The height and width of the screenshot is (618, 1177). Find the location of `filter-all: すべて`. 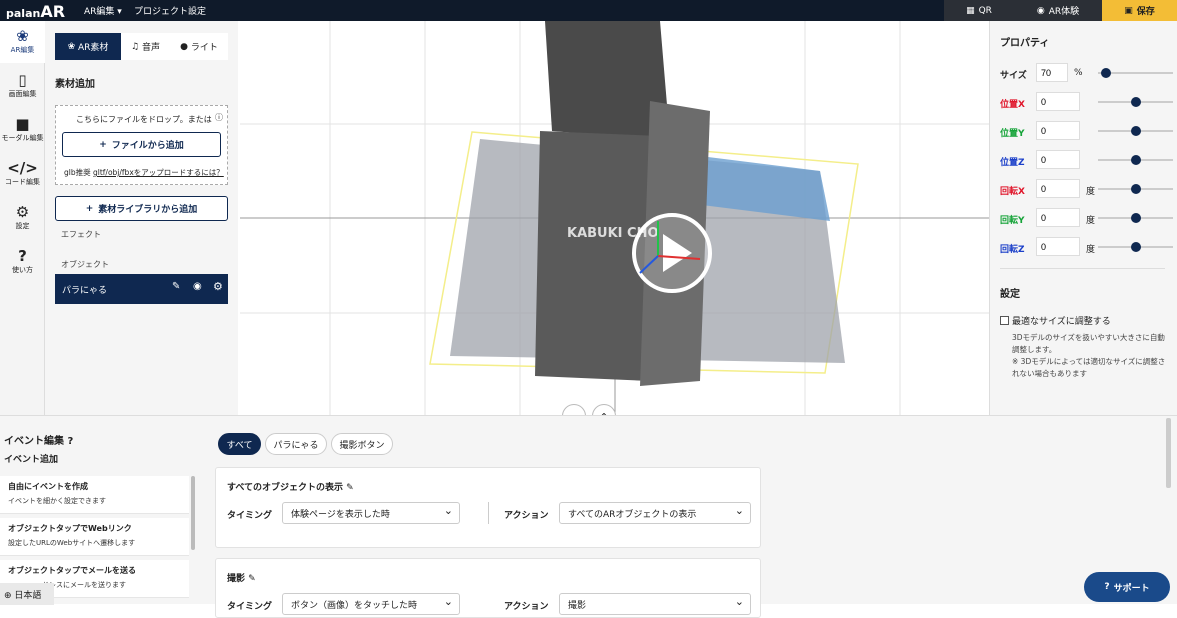

filter-all: すべて is located at coordinates (239, 444).